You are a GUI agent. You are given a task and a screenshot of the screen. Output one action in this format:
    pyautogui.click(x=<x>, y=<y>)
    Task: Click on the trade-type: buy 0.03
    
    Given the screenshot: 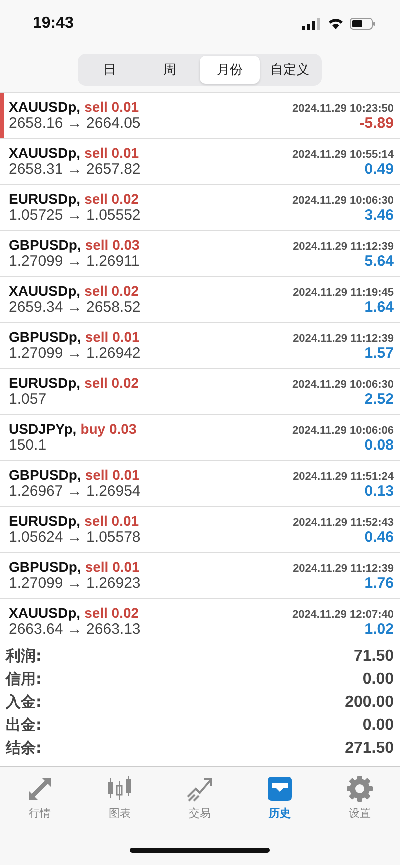 What is the action you would take?
    pyautogui.click(x=108, y=429)
    